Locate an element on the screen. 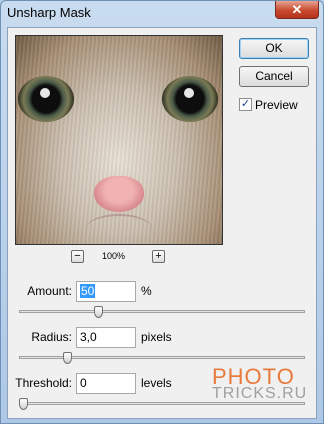  radius-slider-thumb is located at coordinates (68, 358).